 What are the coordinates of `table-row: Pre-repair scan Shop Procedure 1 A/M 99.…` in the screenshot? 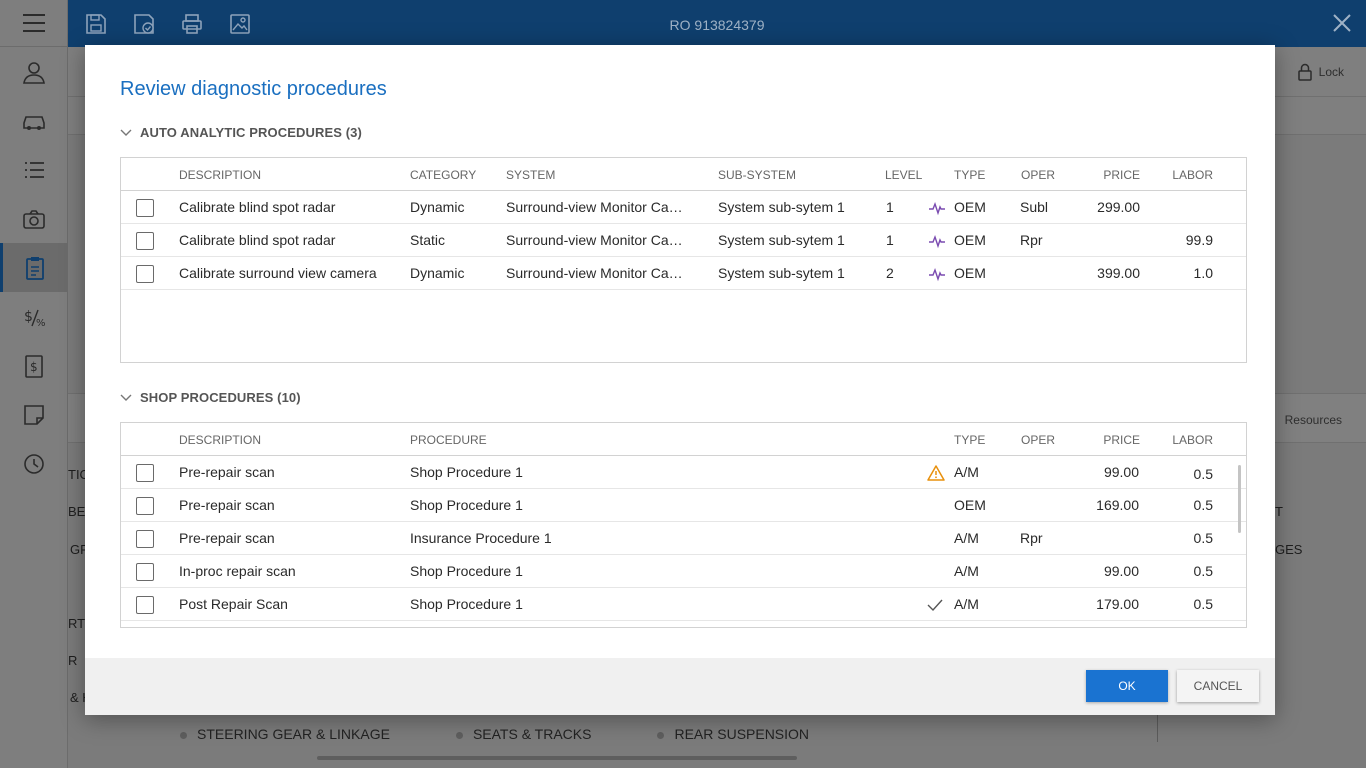 It's located at (683, 472).